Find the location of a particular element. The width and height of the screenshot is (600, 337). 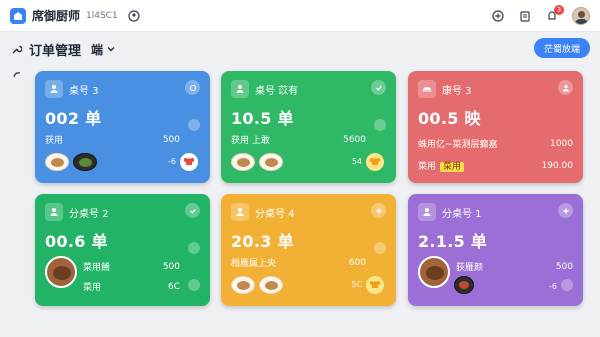

order-card-table-3b: 康号 3 00.5 映 蛛用亿~菜测层癫嘉 1000 菜用 菜用 190.00 is located at coordinates (495, 127).